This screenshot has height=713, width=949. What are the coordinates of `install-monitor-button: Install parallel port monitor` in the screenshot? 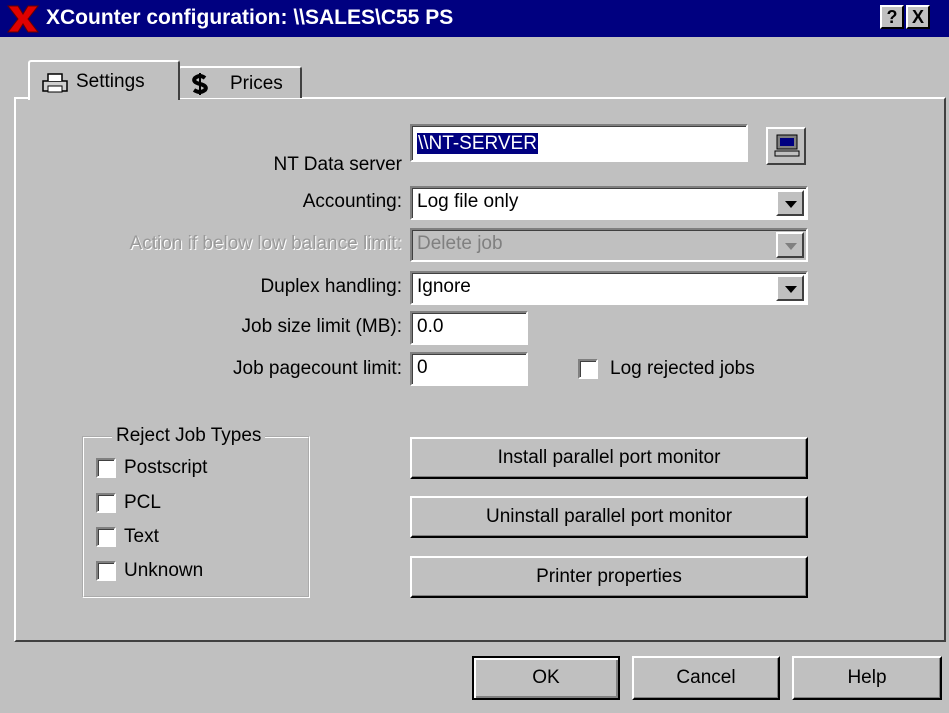 It's located at (609, 458).